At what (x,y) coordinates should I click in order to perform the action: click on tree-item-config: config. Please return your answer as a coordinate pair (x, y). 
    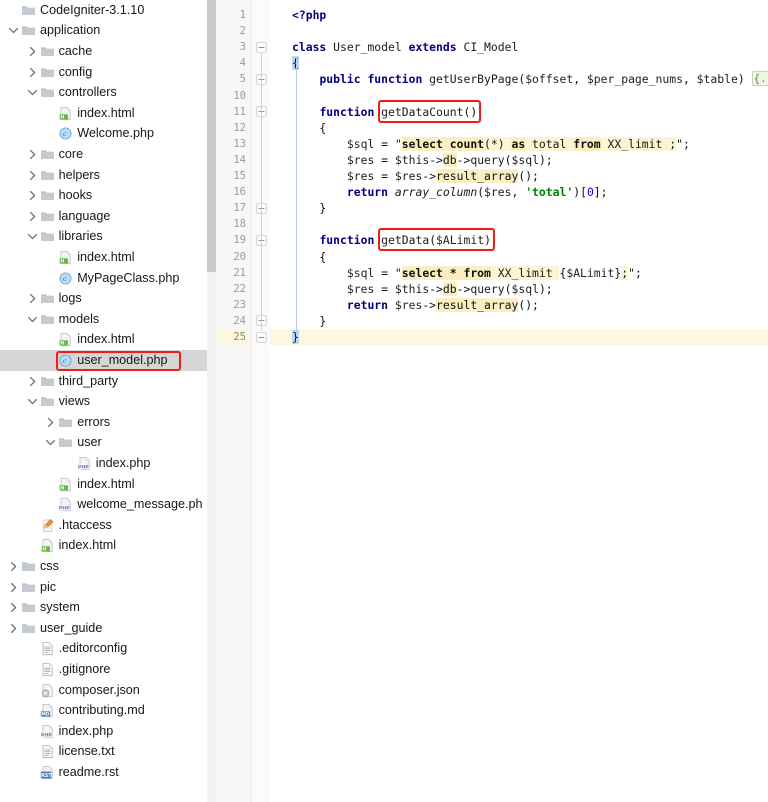
    Looking at the image, I should click on (103, 72).